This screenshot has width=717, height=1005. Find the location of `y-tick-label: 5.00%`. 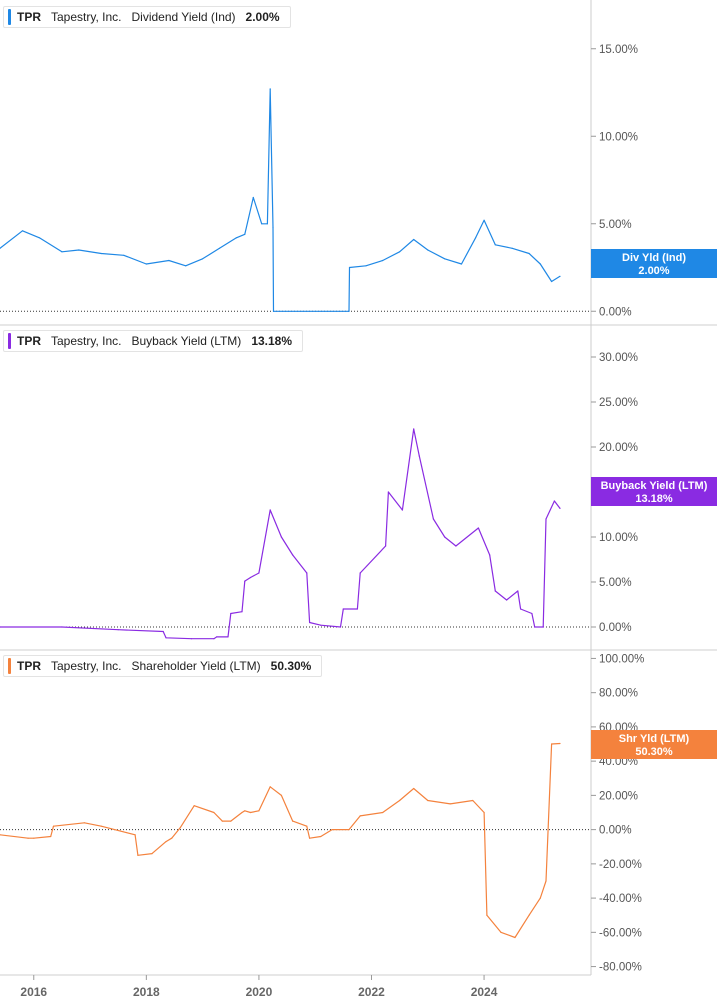

y-tick-label: 5.00% is located at coordinates (615, 583).